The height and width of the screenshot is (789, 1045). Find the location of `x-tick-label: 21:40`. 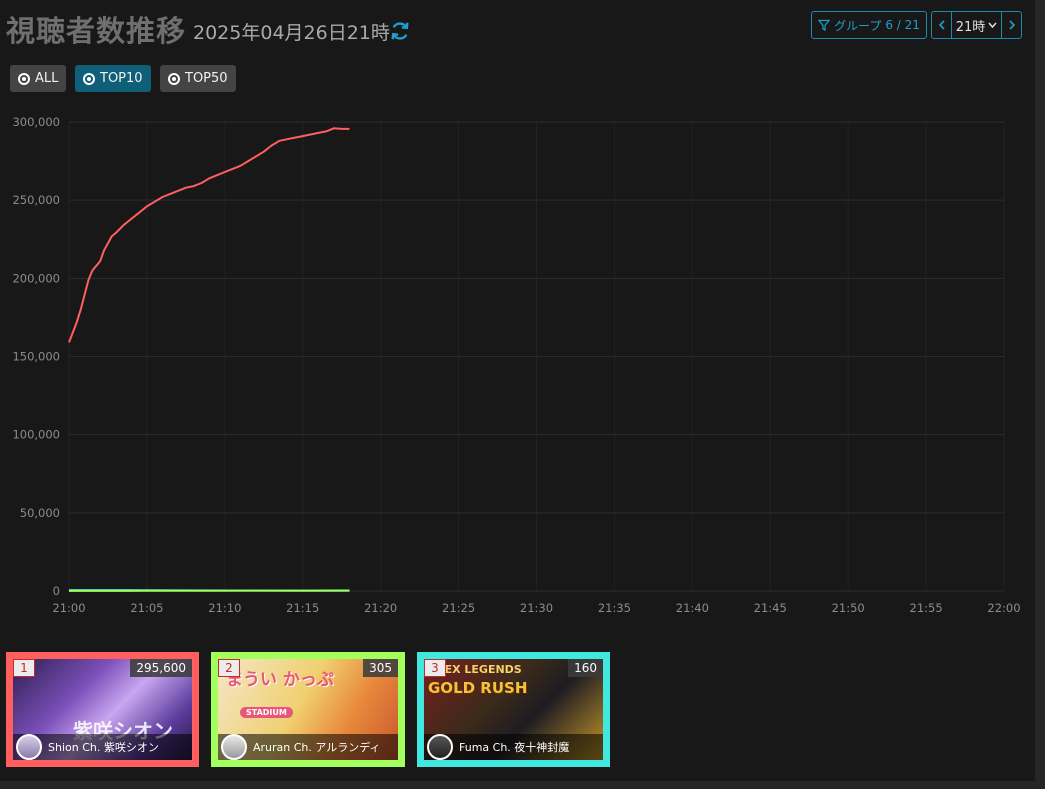

x-tick-label: 21:40 is located at coordinates (692, 608).